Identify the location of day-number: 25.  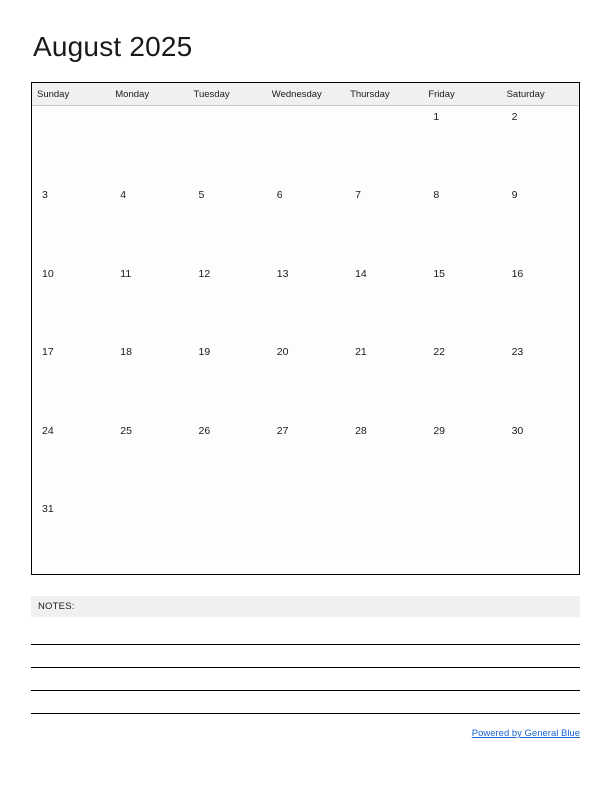
(126, 430).